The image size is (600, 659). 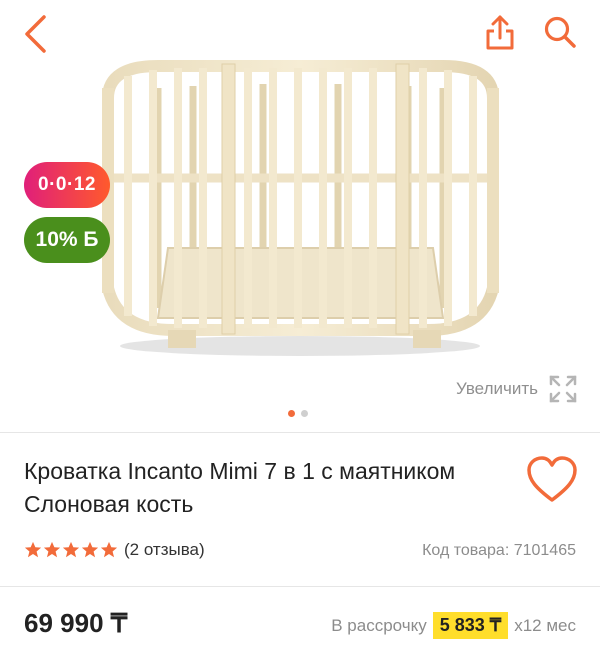 I want to click on search-button, so click(x=560, y=32).